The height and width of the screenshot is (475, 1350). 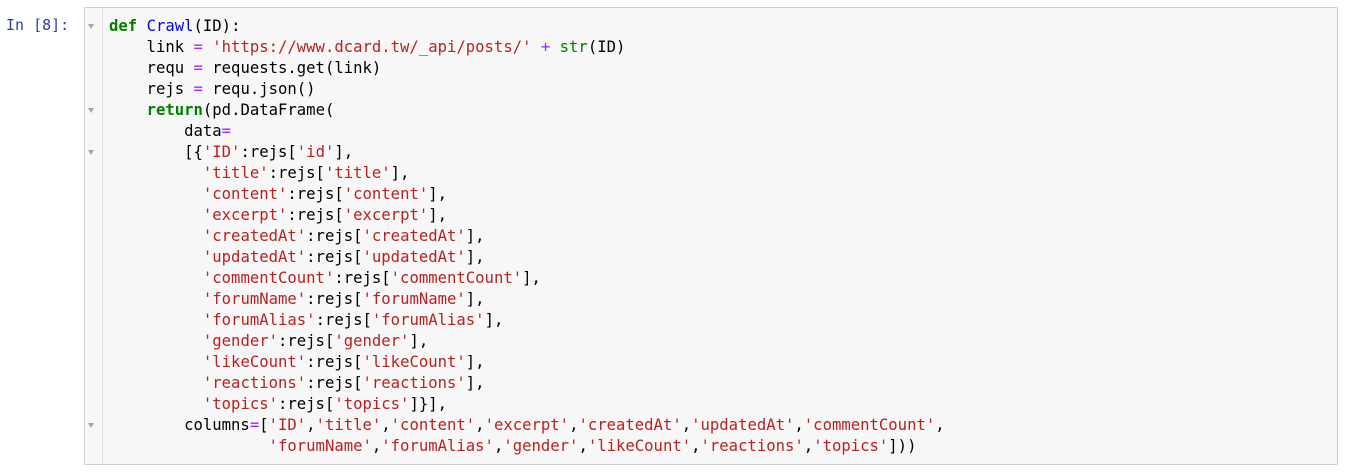 What do you see at coordinates (297, 299) in the screenshot?
I see `code-line: 'forumName':rejs['forumName'],` at bounding box center [297, 299].